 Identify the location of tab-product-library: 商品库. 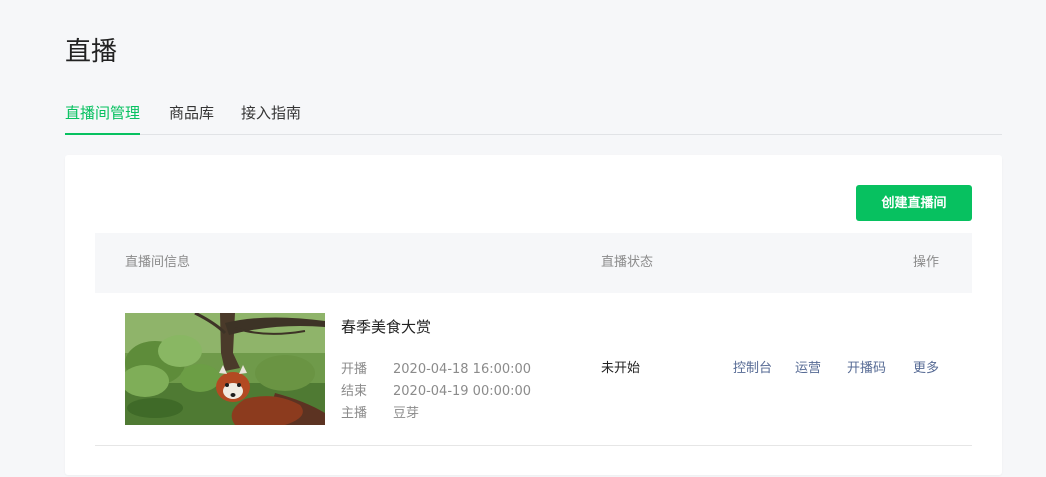
(191, 117).